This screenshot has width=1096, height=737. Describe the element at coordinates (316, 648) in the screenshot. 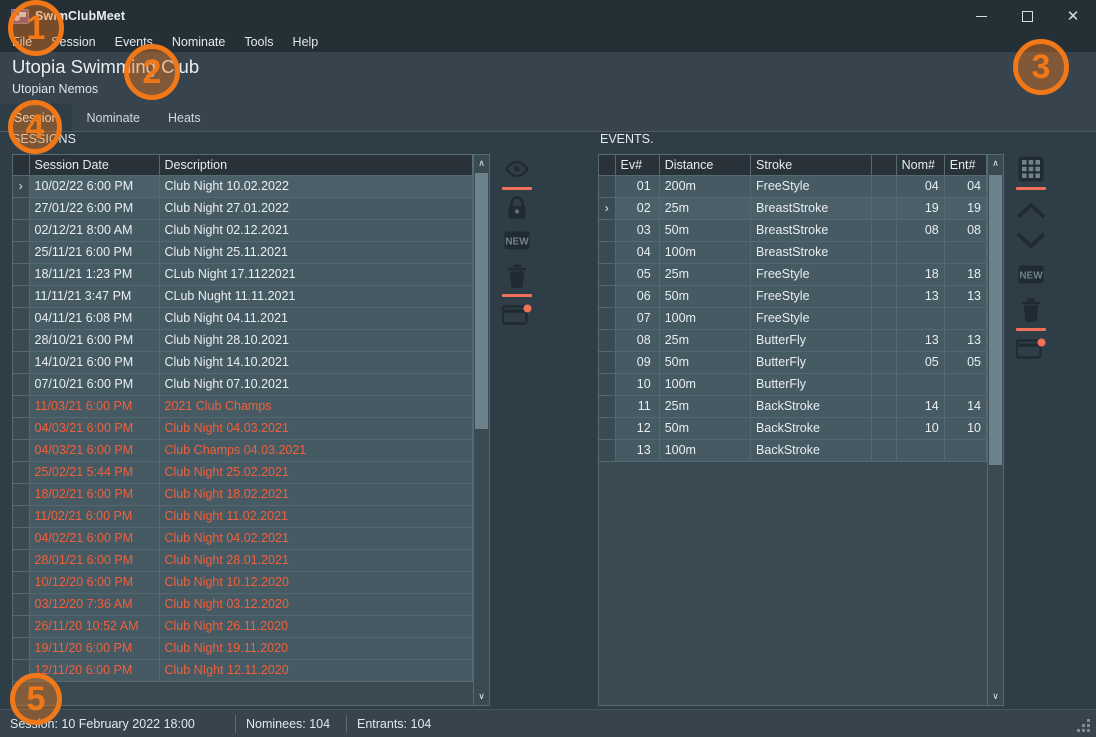

I see `session-description-cell: Club Night 19.11.2020` at that location.